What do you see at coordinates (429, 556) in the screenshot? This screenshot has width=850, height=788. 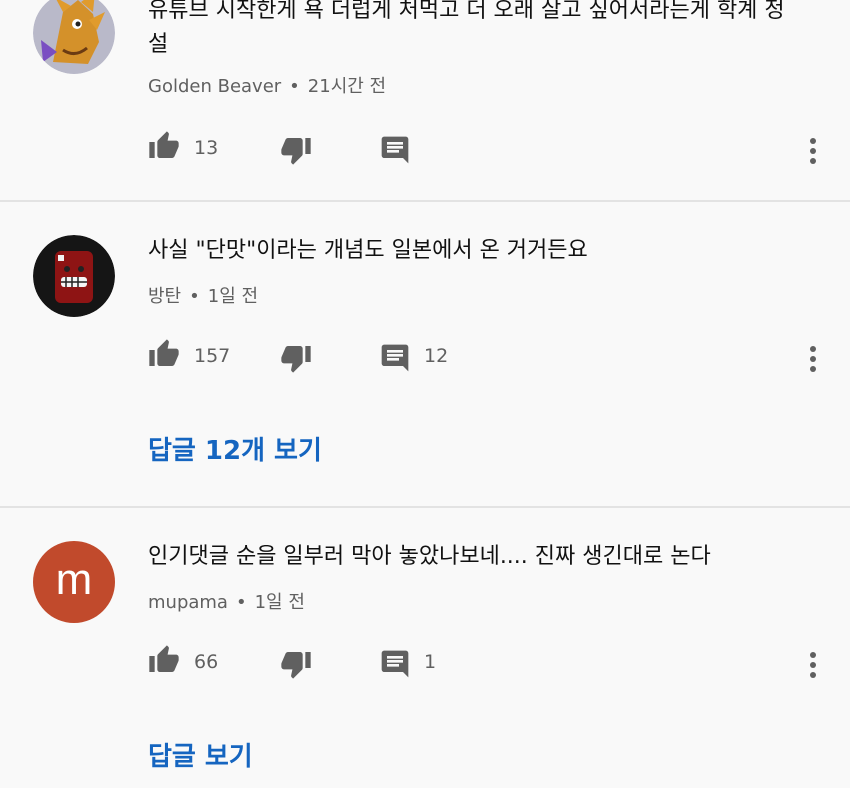 I see `comment-text: 인기댓글 순을 일부러 막아 놓았나보네.... 진짜 생긴대로 논다` at bounding box center [429, 556].